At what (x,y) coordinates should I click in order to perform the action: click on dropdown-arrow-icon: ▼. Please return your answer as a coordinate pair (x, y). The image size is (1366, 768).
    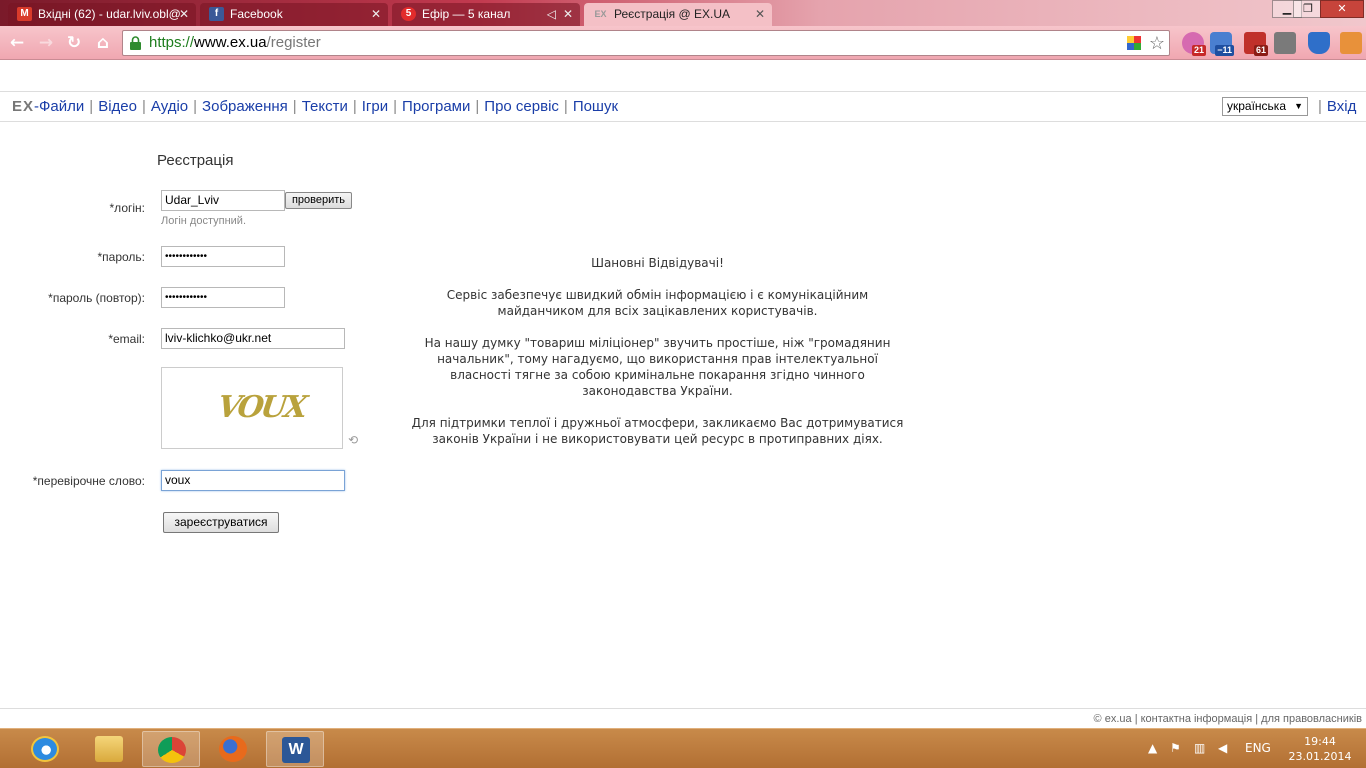
    Looking at the image, I should click on (1298, 106).